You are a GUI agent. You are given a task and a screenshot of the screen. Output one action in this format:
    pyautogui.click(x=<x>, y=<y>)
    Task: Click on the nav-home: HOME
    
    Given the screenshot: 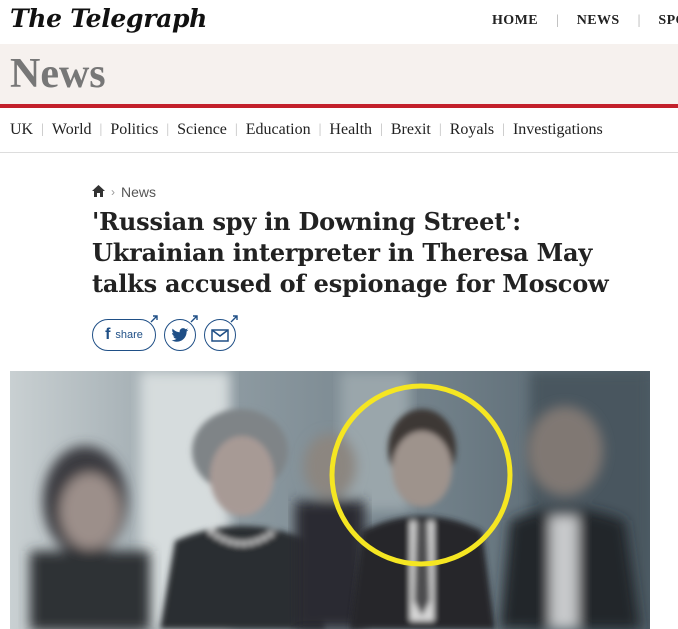 What is the action you would take?
    pyautogui.click(x=515, y=21)
    